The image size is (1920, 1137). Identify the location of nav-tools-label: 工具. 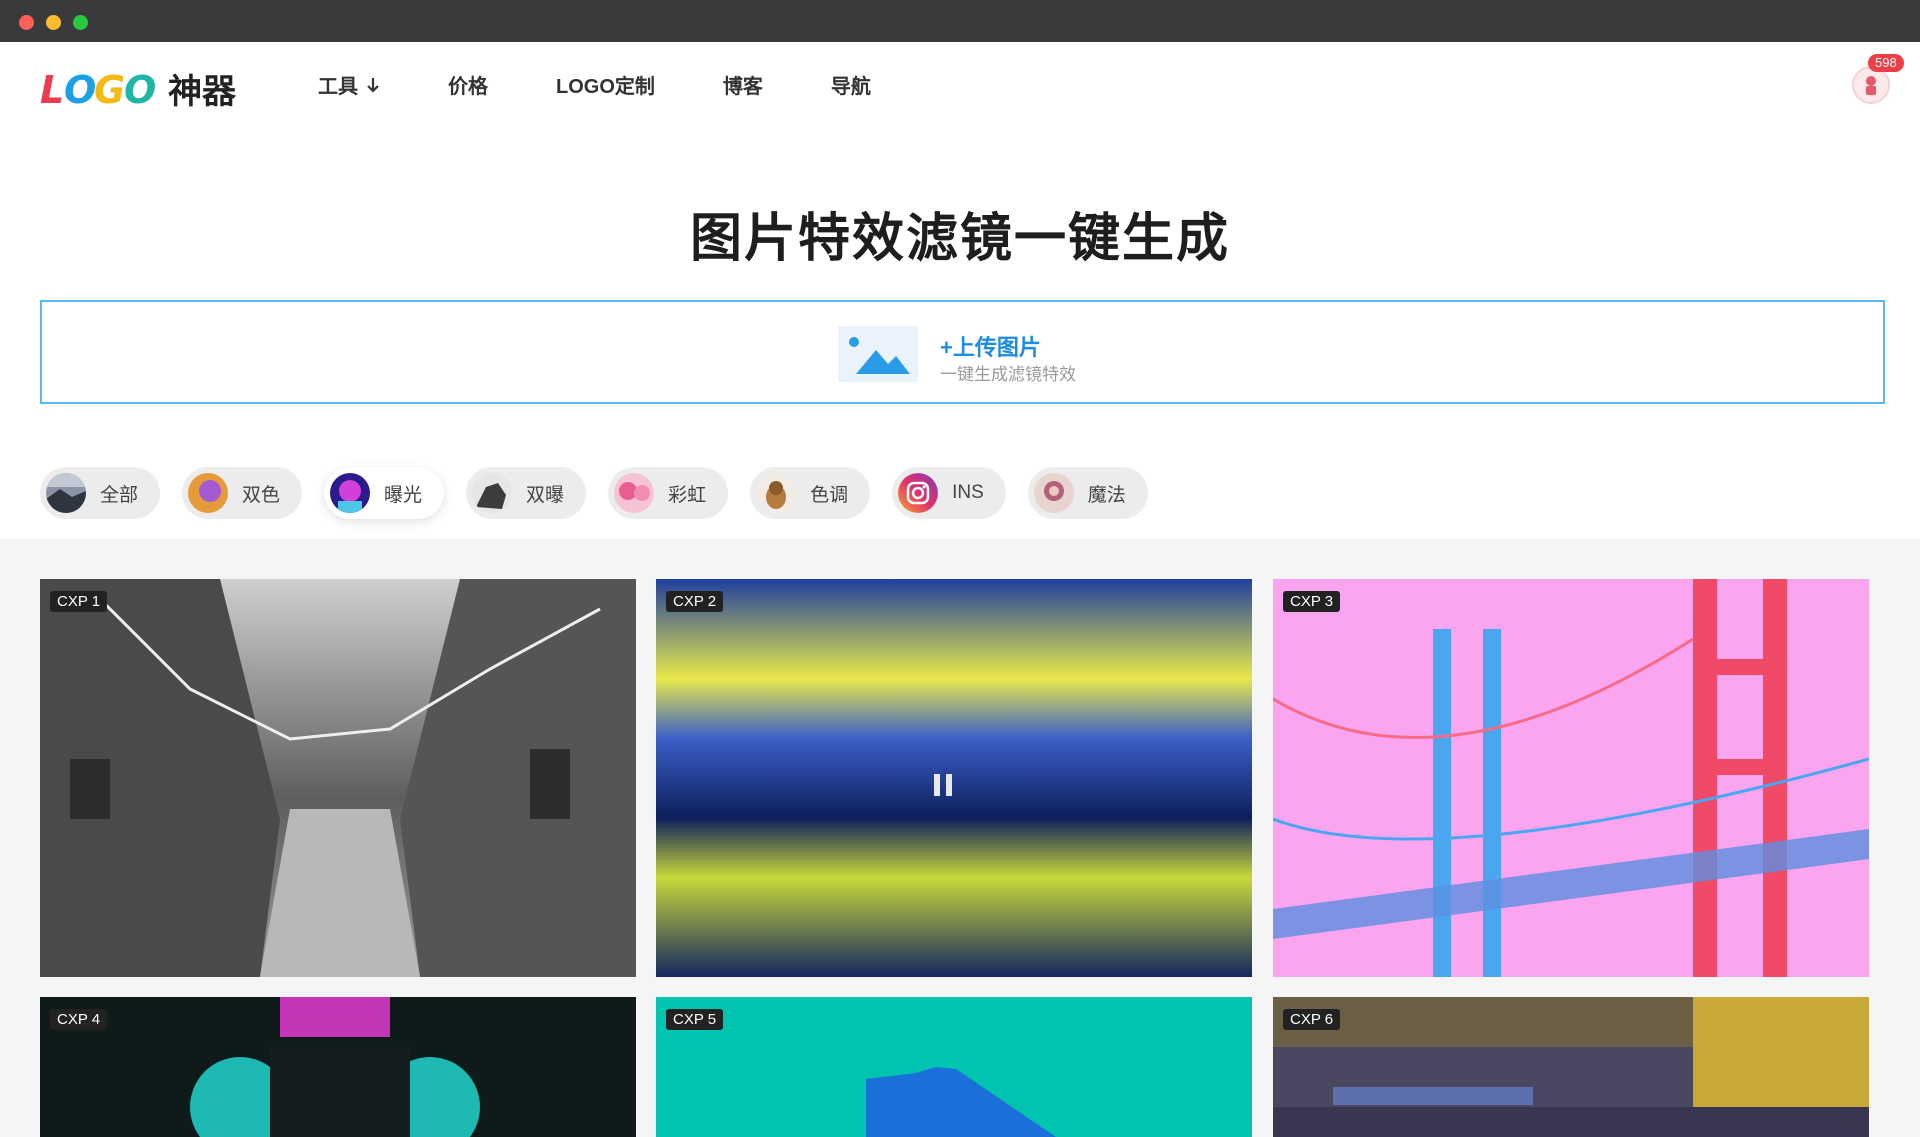
(338, 87).